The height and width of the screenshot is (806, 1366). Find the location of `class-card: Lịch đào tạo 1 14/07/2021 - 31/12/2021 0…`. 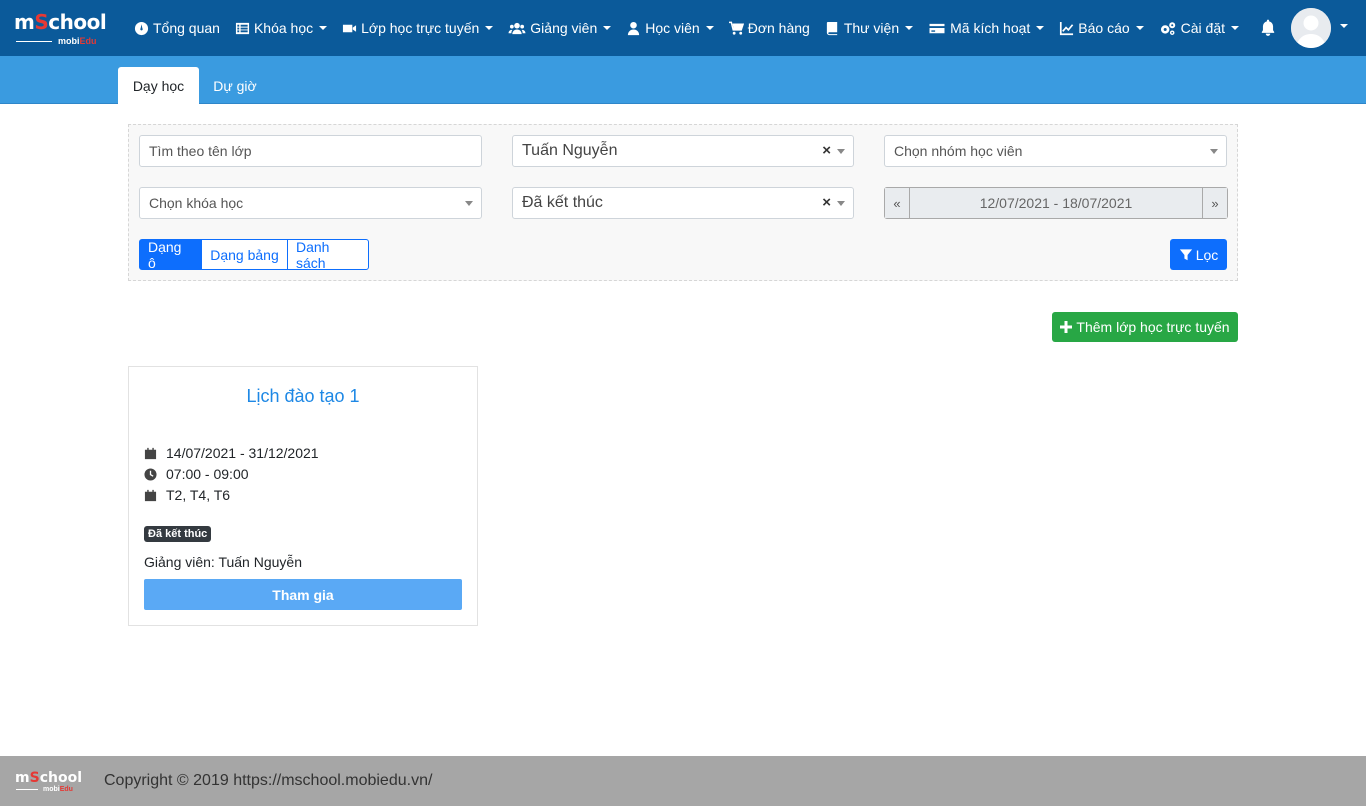

class-card: Lịch đào tạo 1 14/07/2021 - 31/12/2021 0… is located at coordinates (303, 496).